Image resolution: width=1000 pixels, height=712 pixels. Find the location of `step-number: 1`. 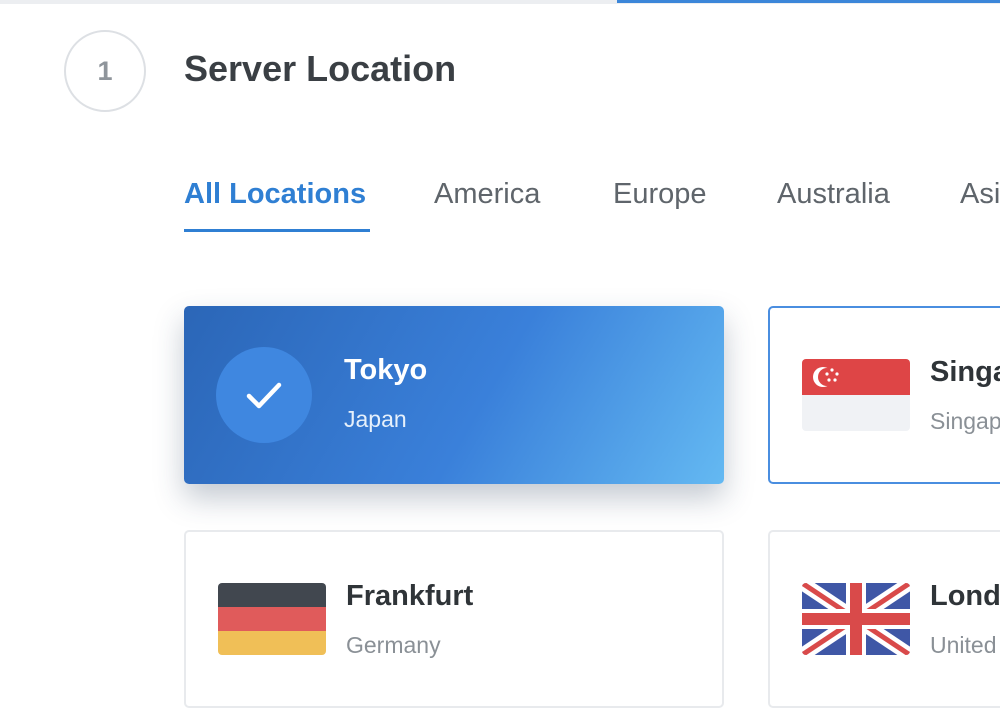

step-number: 1 is located at coordinates (105, 70).